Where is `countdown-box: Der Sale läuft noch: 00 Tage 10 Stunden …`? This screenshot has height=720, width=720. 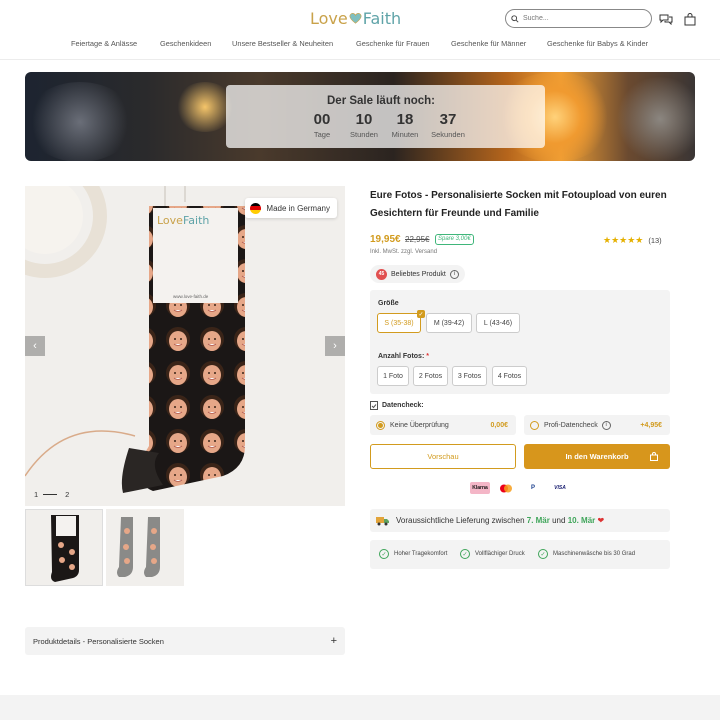 countdown-box: Der Sale läuft noch: 00 Tage 10 Stunden … is located at coordinates (385, 116).